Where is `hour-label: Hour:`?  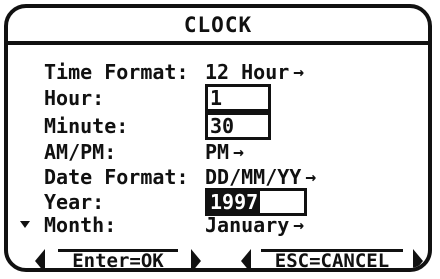 hour-label: Hour: is located at coordinates (74, 98).